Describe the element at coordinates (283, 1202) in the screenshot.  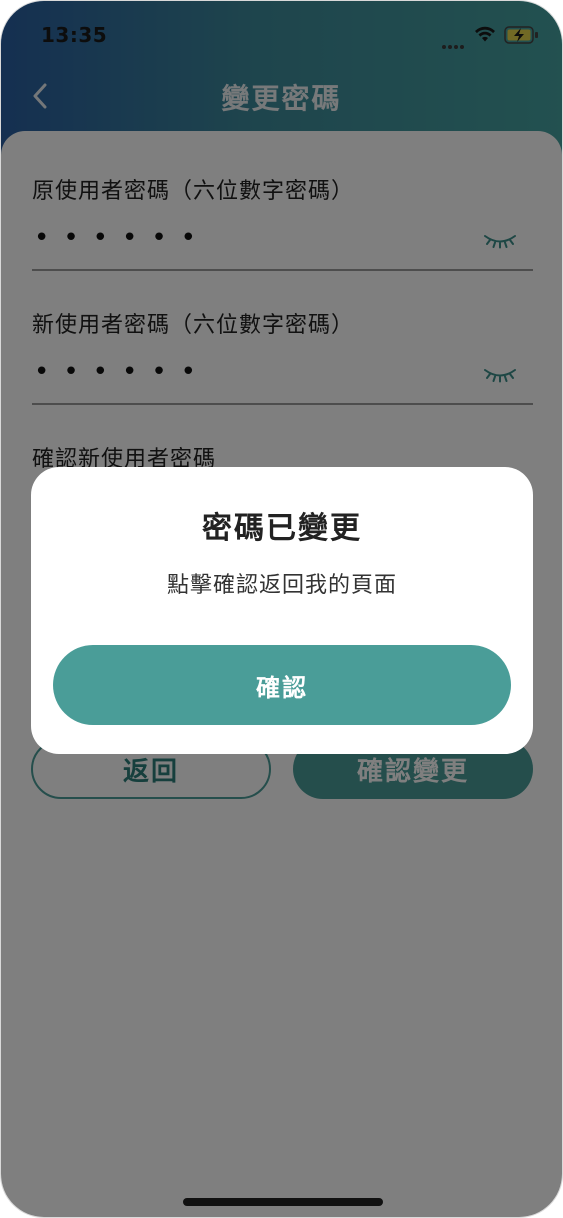
I see `home-indicator` at that location.